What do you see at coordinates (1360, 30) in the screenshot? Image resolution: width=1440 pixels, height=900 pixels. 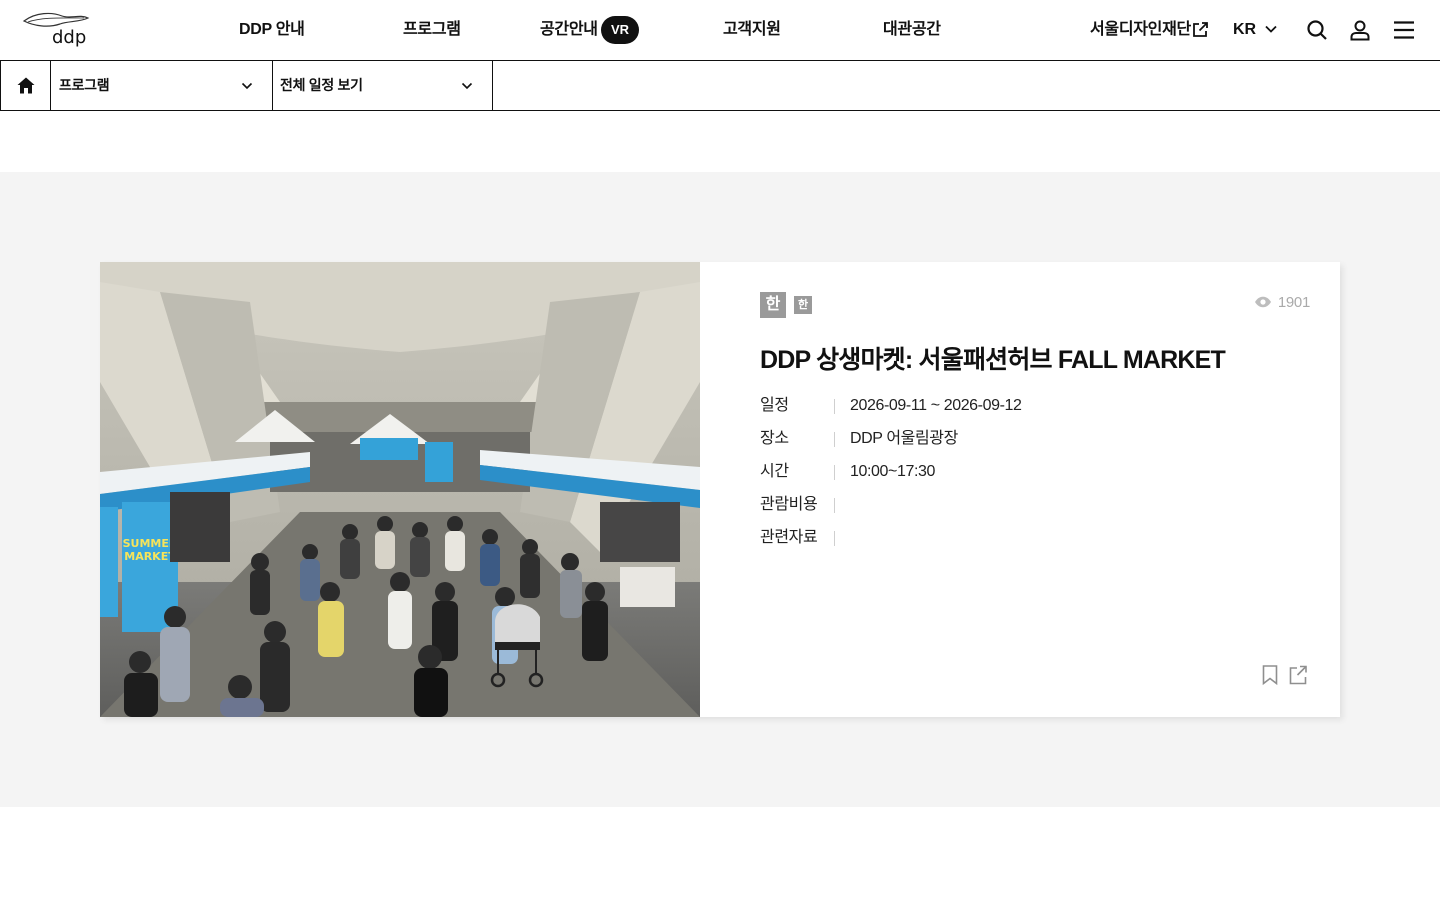 I see `user-icon` at bounding box center [1360, 30].